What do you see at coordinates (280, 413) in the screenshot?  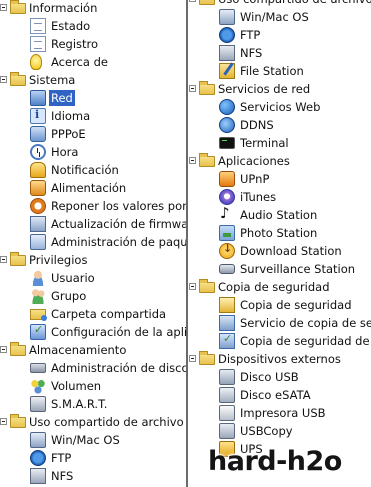 I see `tree-item-impresora-usb: Impresora USB` at bounding box center [280, 413].